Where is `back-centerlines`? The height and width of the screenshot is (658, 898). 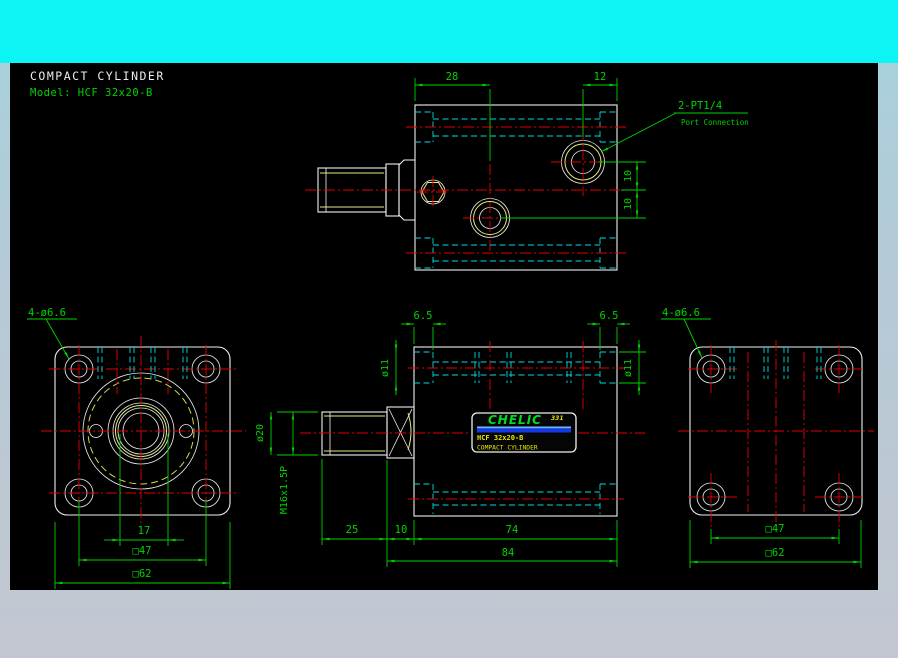
back-centerlines is located at coordinates (776, 433).